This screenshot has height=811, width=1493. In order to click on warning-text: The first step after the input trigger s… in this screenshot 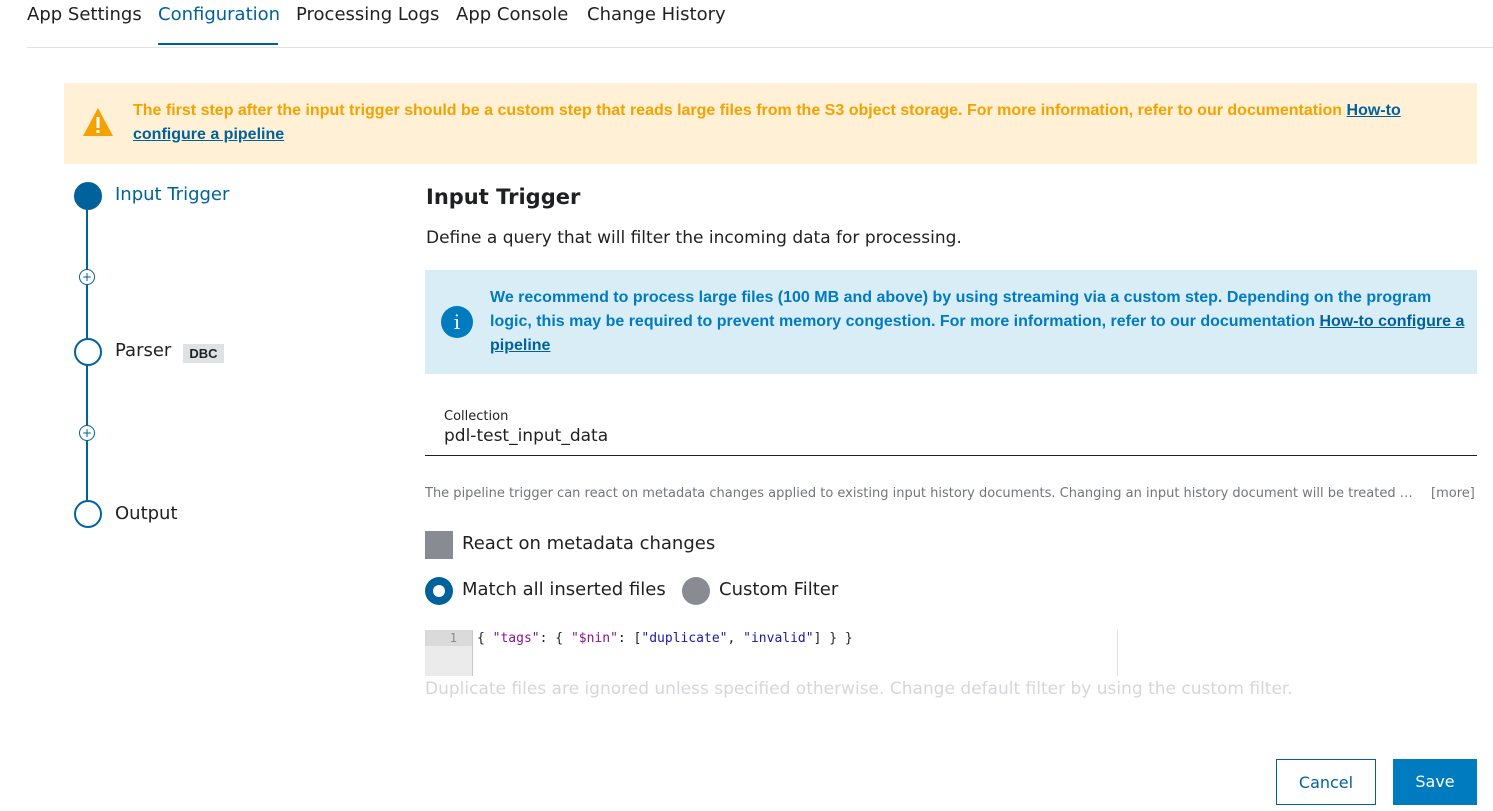, I will do `click(740, 110)`.